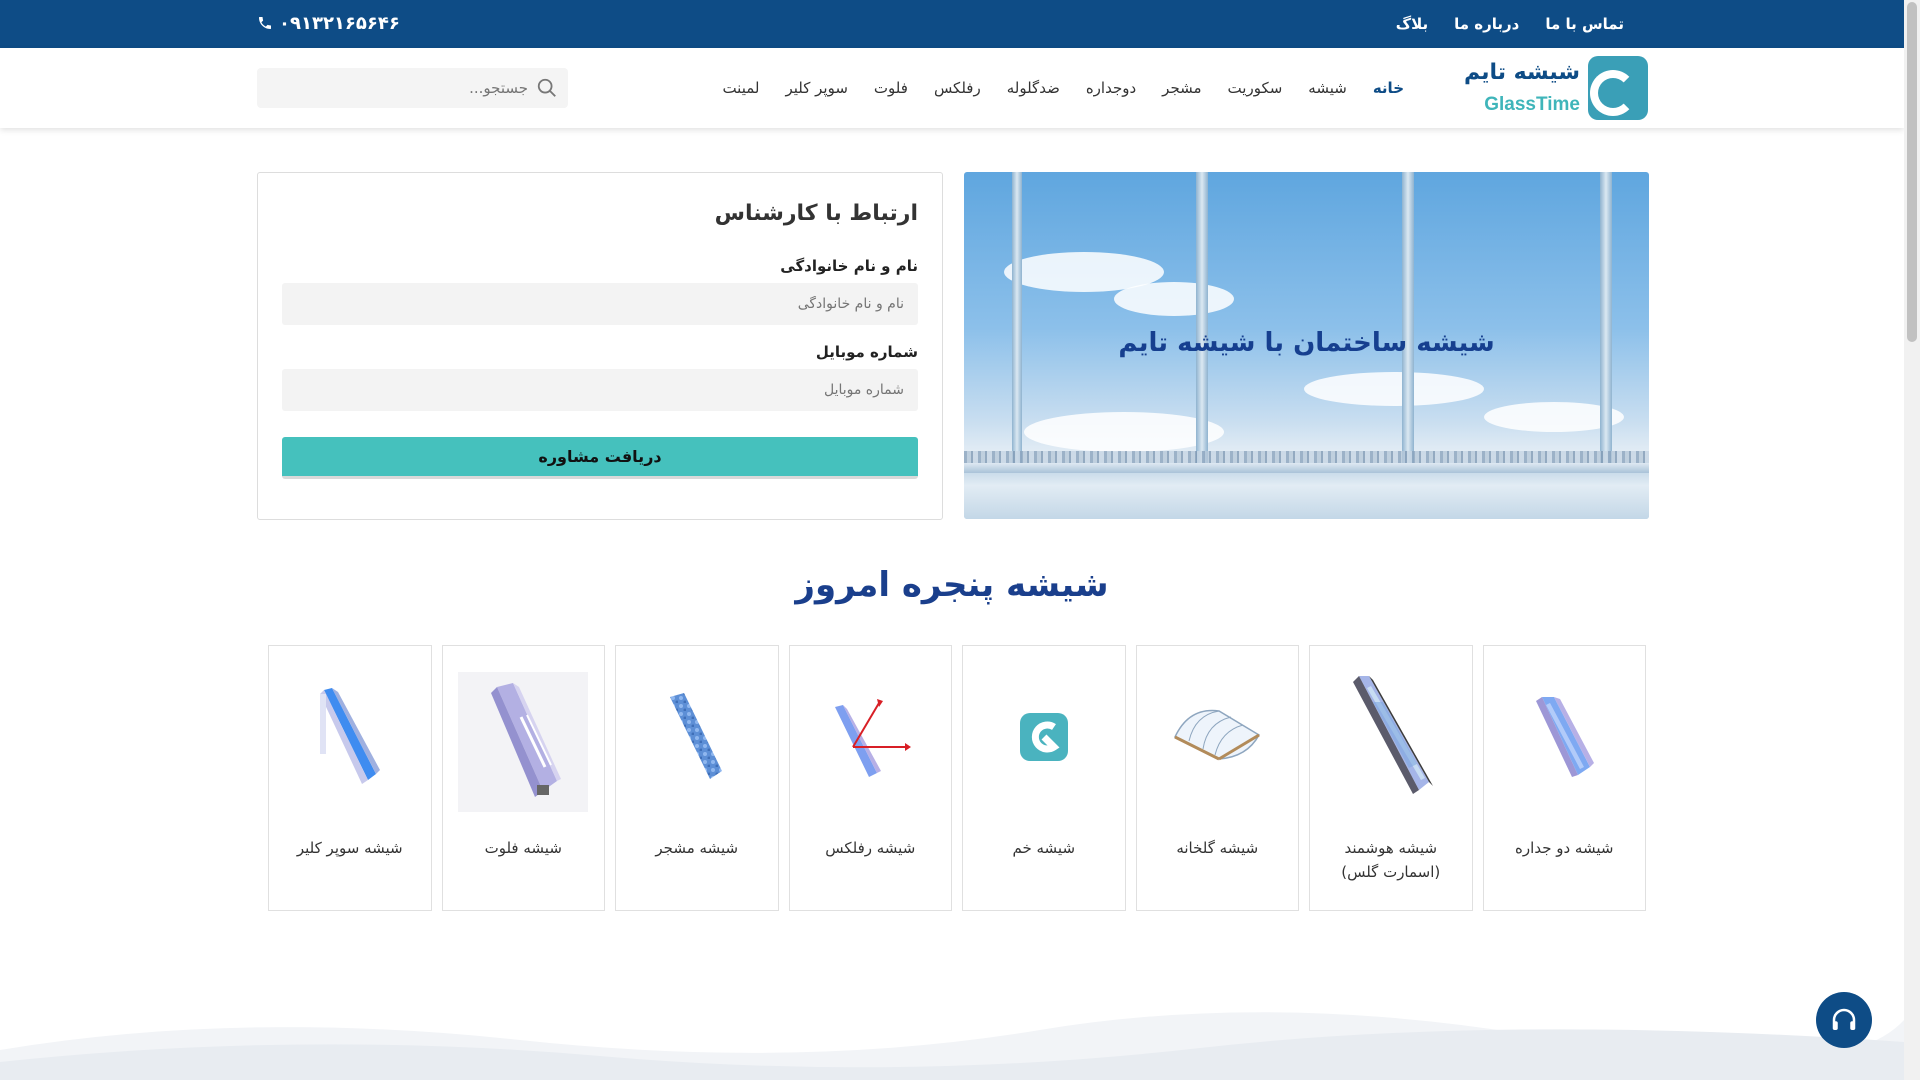 The height and width of the screenshot is (1080, 1920). I want to click on mobile-label: شماره موبایل, so click(866, 352).